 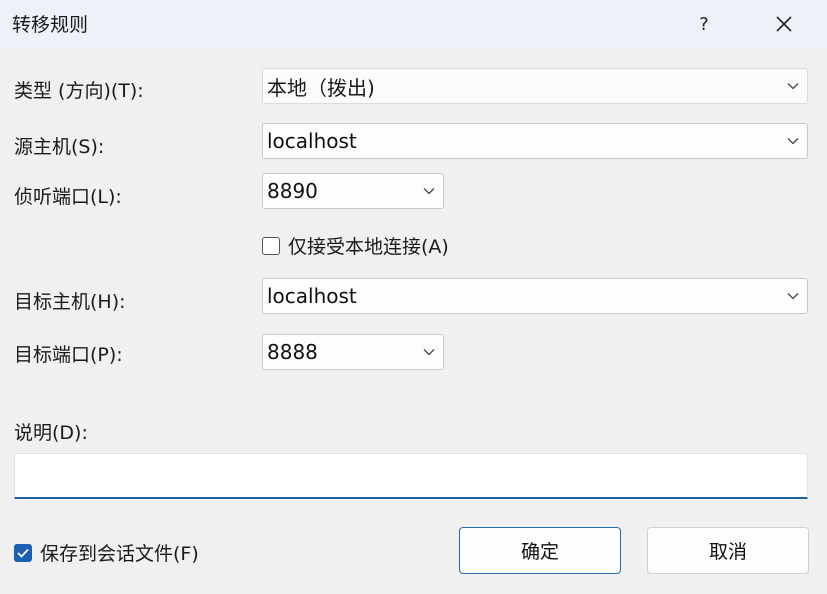 What do you see at coordinates (535, 296) in the screenshot?
I see `target-host-combo: localhost` at bounding box center [535, 296].